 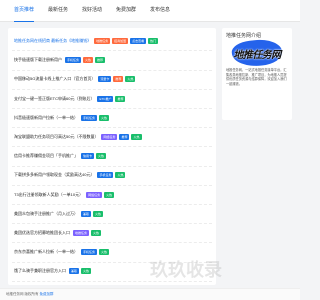 I want to click on footer-link: 免费加群, so click(x=46, y=294).